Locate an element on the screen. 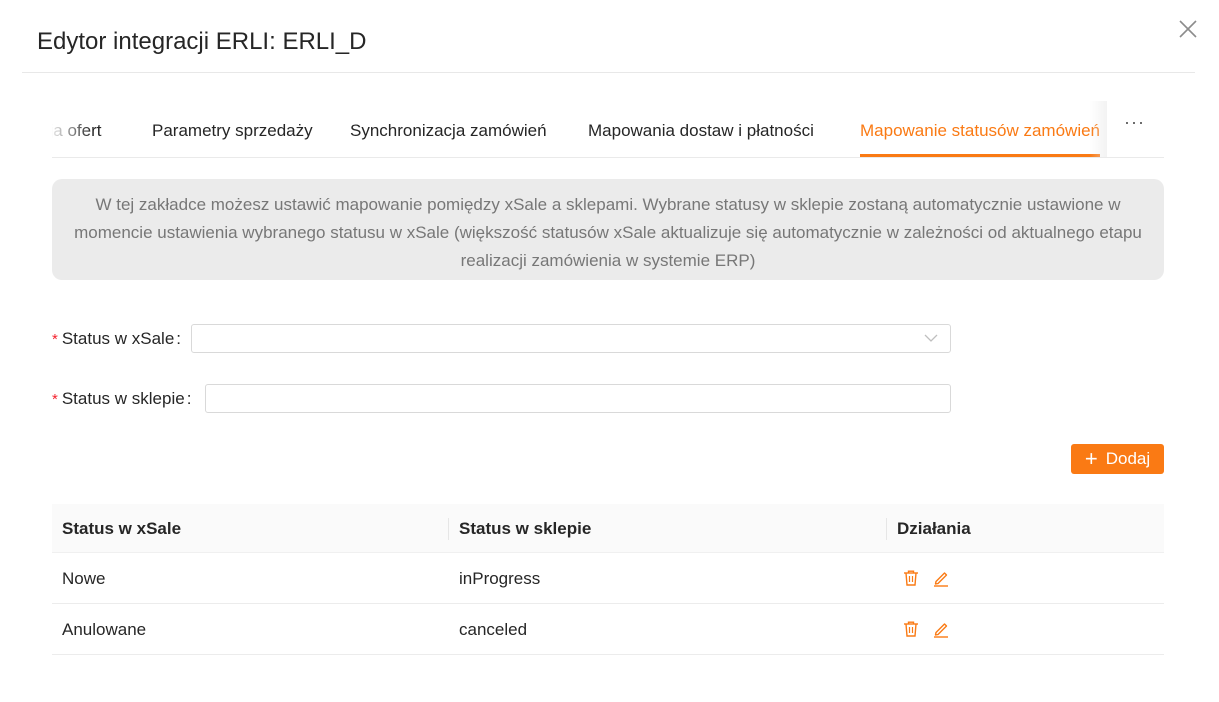  header-divider is located at coordinates (608, 72).